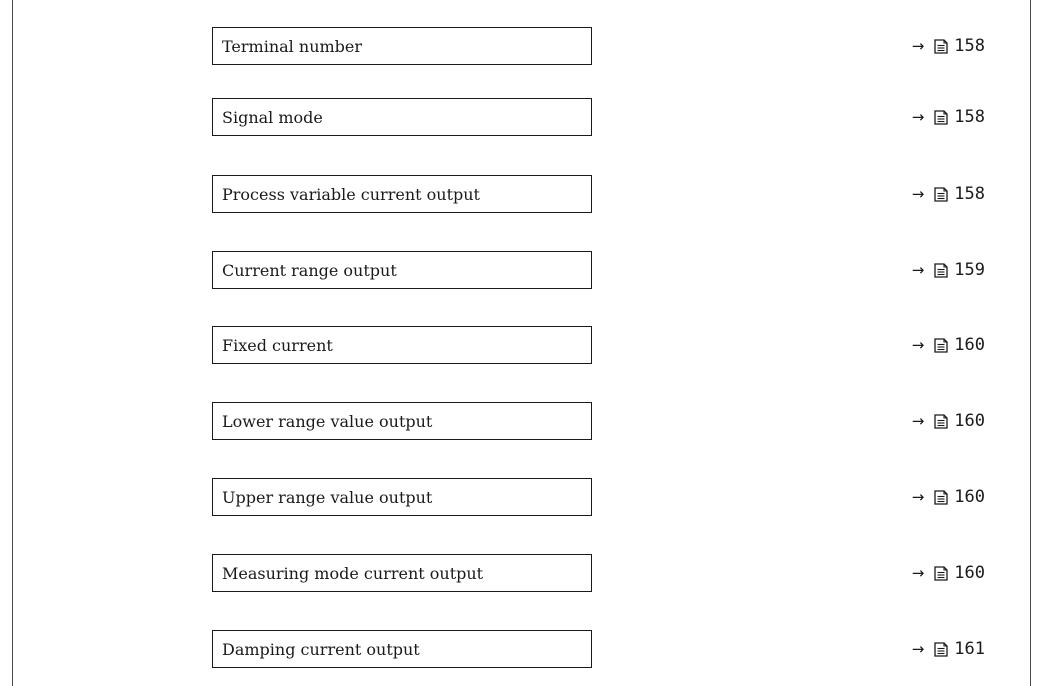 The width and height of the screenshot is (1043, 686). What do you see at coordinates (402, 497) in the screenshot?
I see `parameter-box: Upper range value output` at bounding box center [402, 497].